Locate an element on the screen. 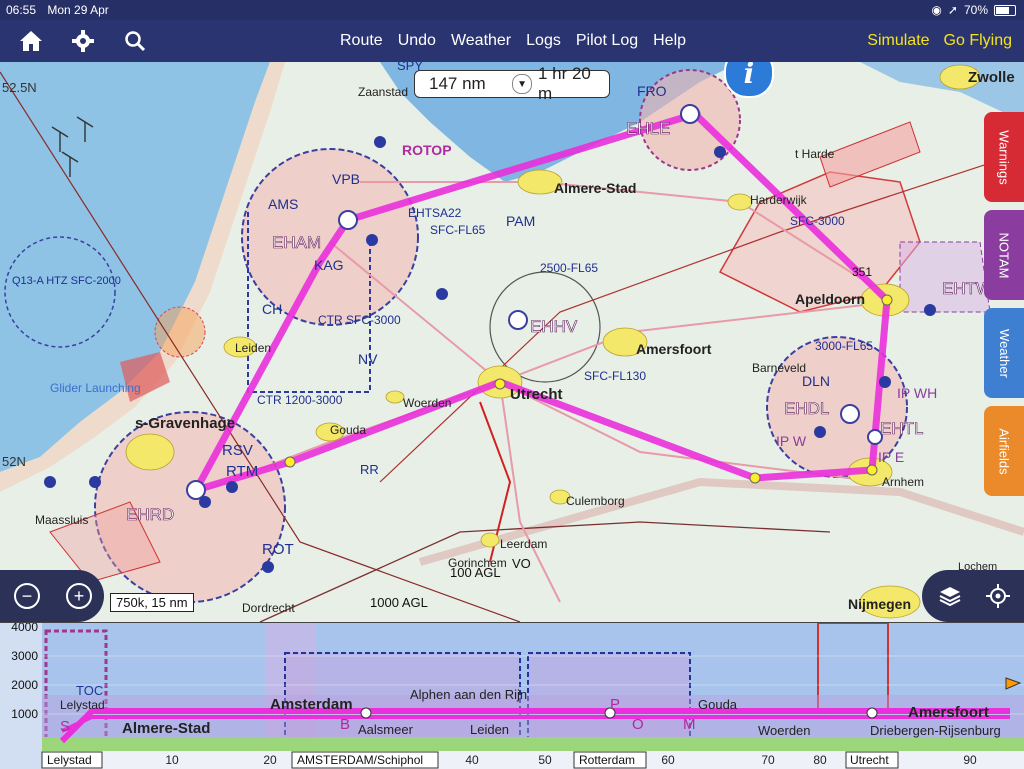 The image size is (1024, 769). eham-ctr is located at coordinates (330, 237).